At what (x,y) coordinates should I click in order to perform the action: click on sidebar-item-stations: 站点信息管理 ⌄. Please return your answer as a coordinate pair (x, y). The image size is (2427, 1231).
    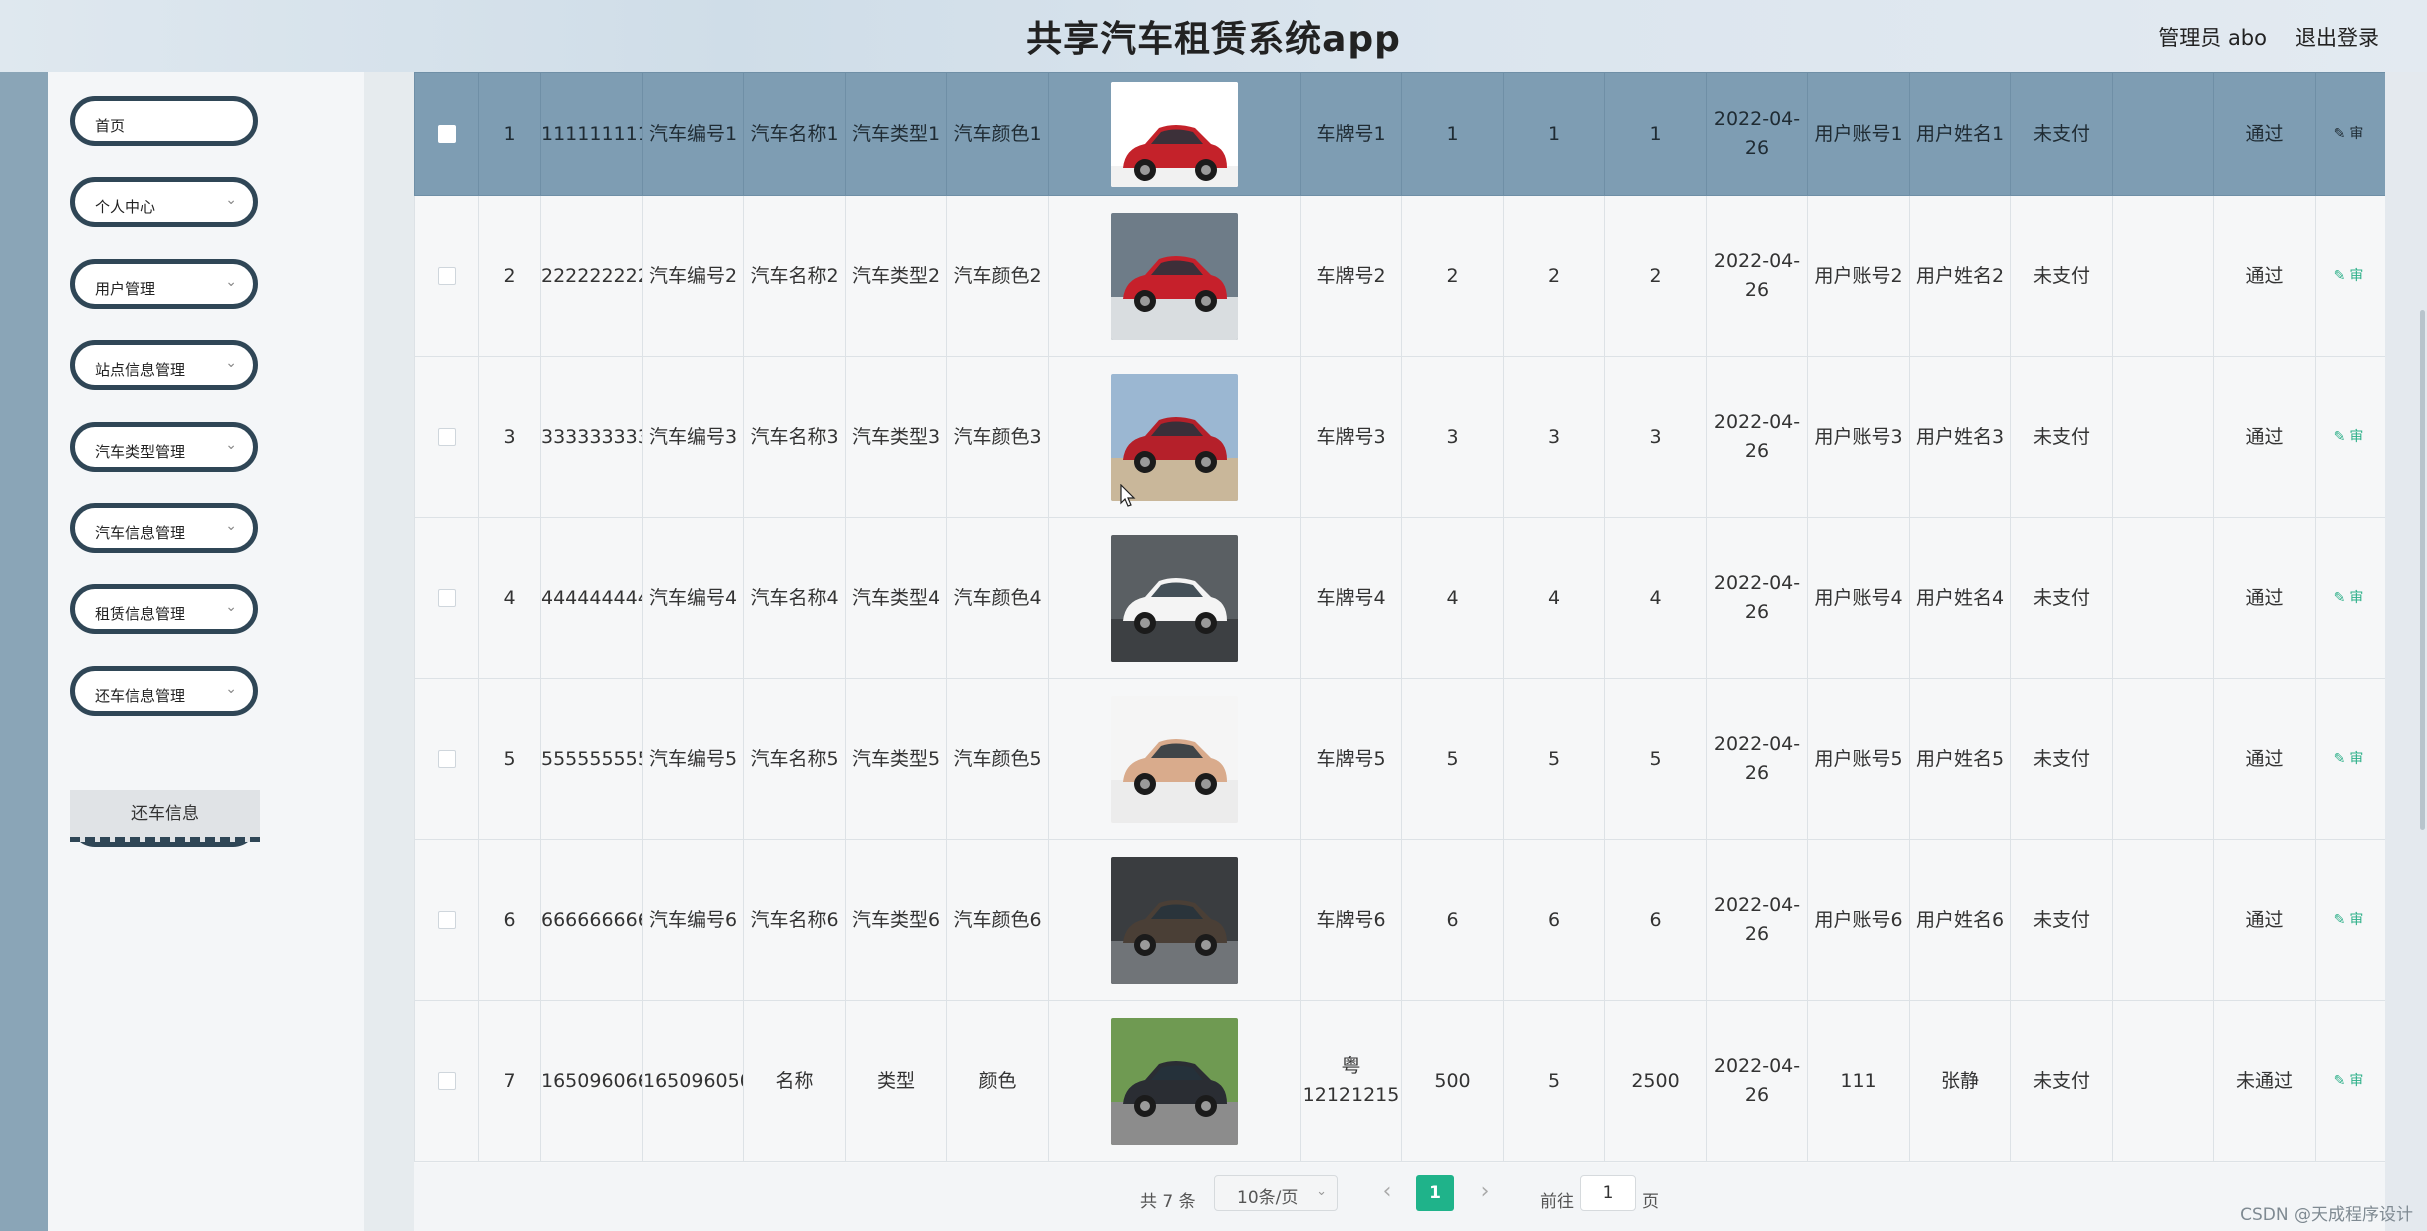
    Looking at the image, I should click on (164, 365).